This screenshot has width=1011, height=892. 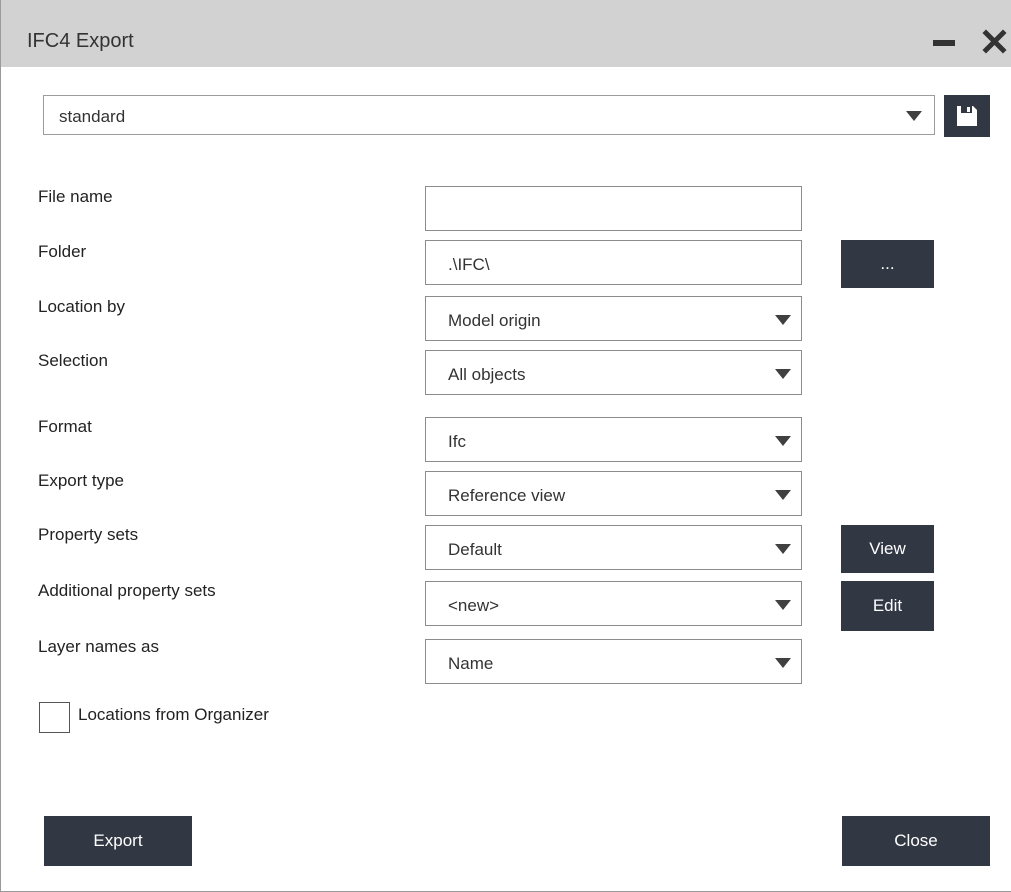 I want to click on minimize-icon, so click(x=944, y=43).